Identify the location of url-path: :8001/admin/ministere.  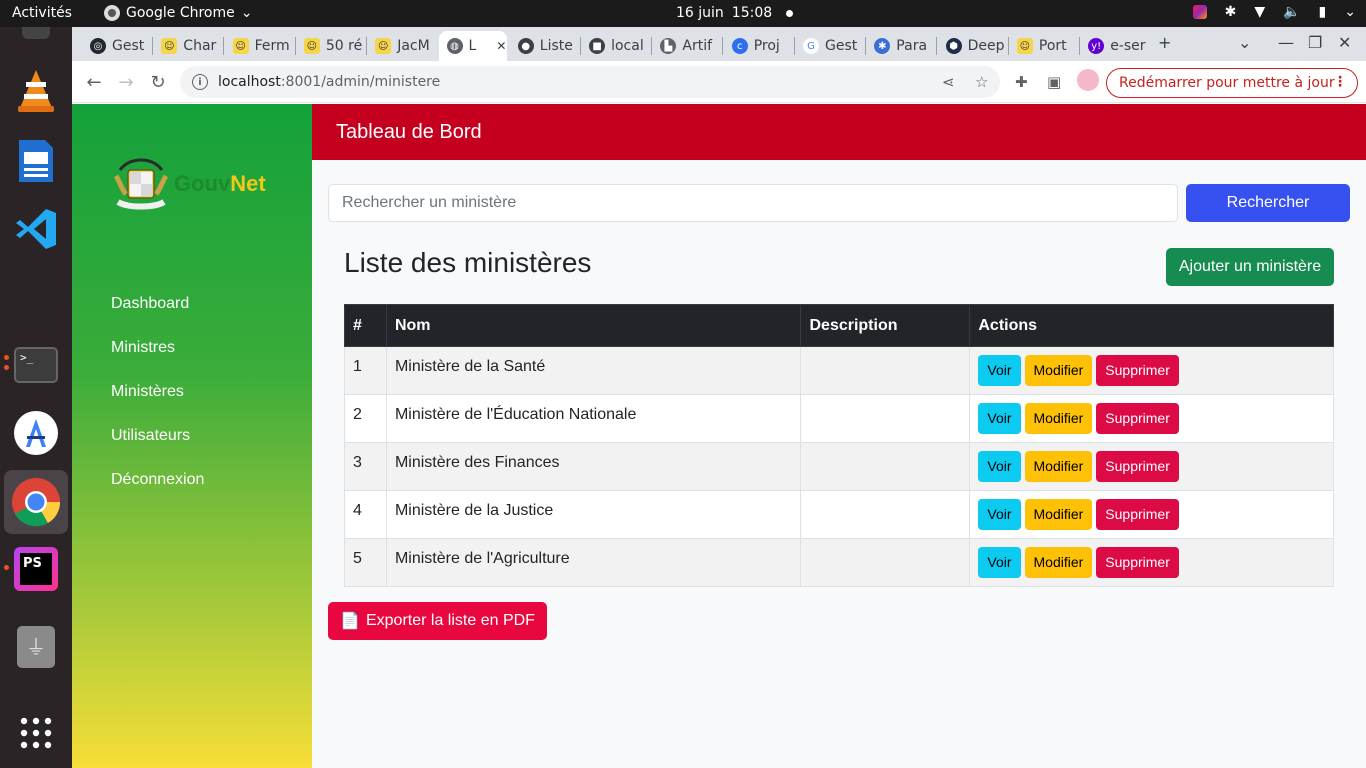
(360, 82).